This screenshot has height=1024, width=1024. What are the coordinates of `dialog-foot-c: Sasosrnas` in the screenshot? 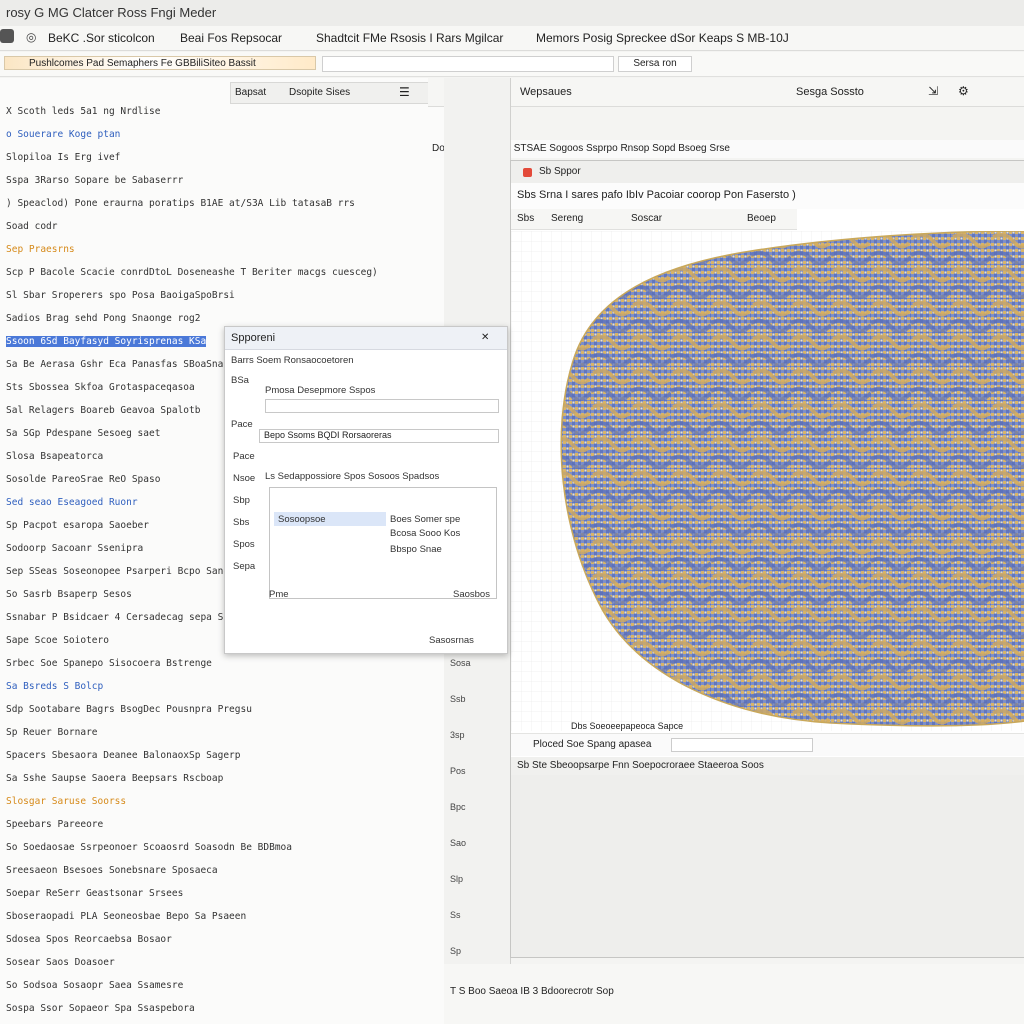 It's located at (451, 640).